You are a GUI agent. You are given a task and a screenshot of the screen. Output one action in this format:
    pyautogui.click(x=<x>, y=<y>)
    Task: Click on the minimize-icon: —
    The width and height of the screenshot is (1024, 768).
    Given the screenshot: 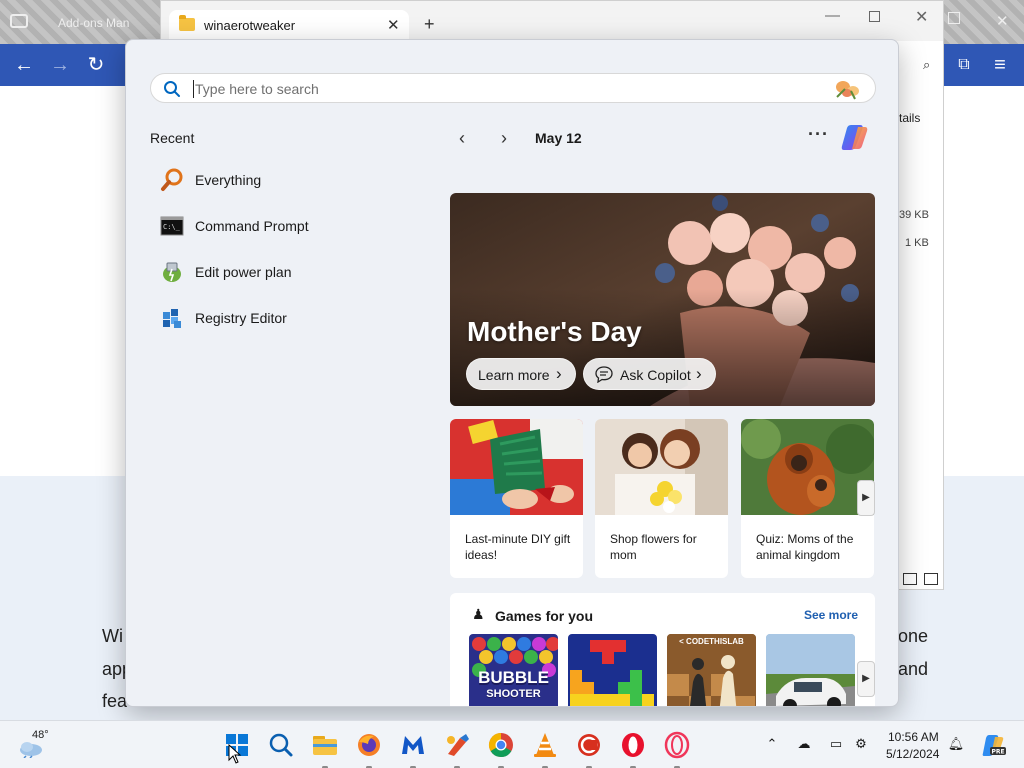 What is the action you would take?
    pyautogui.click(x=832, y=15)
    